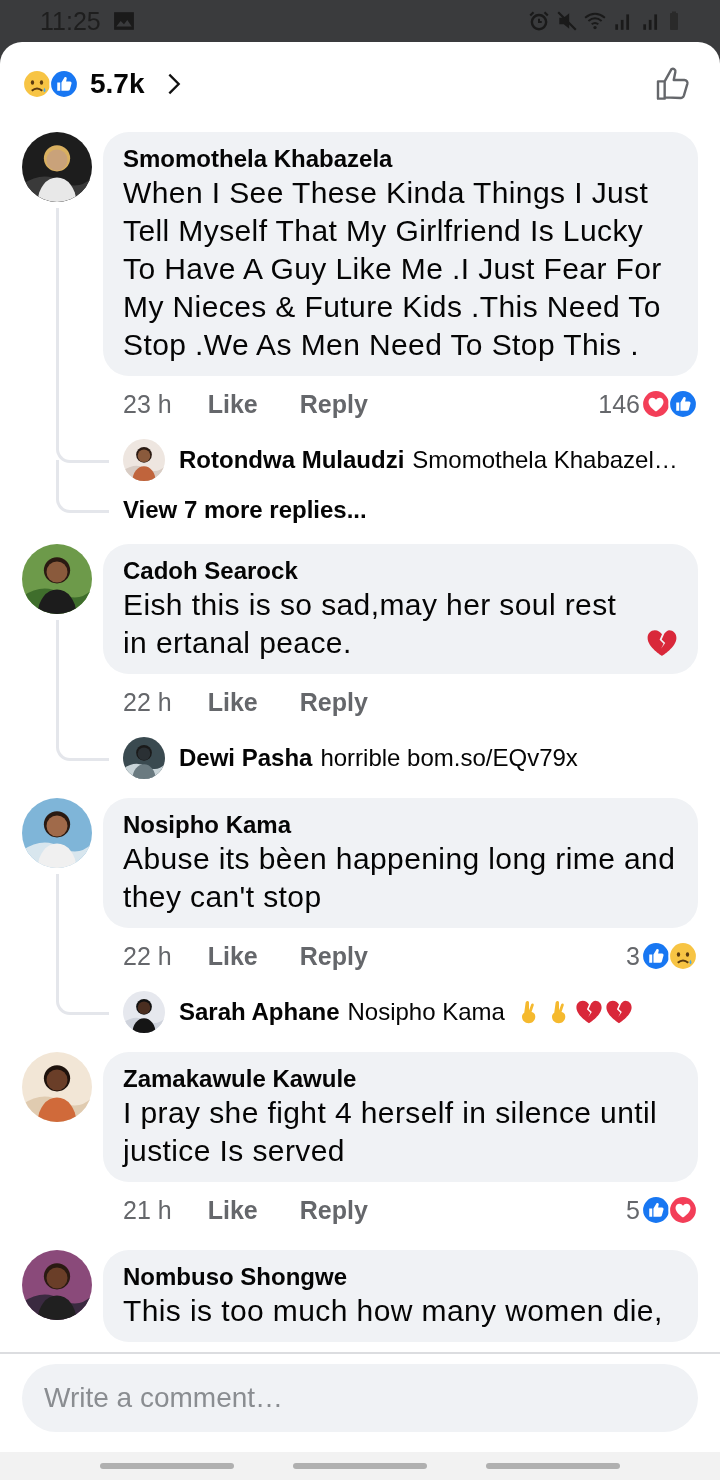  Describe the element at coordinates (400, 825) in the screenshot. I see `comment-author: Nosipho Kama` at that location.